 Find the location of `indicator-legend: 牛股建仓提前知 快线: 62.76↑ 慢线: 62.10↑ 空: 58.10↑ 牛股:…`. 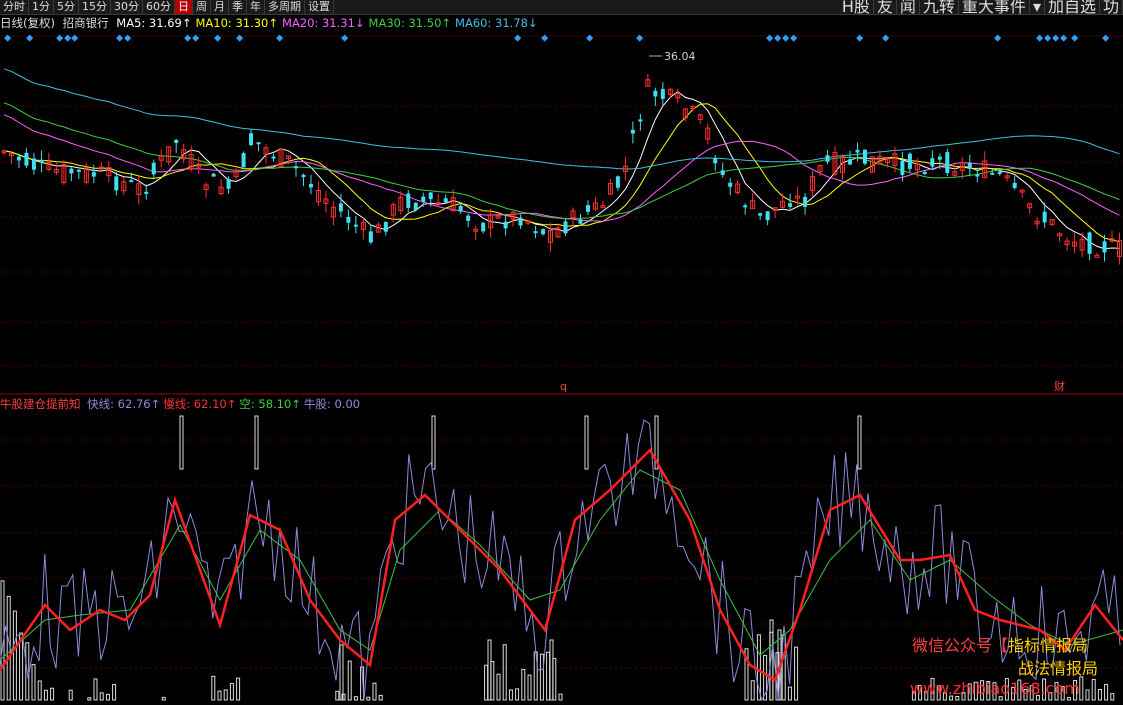

indicator-legend: 牛股建仓提前知 快线: 62.76↑ 慢线: 62.10↑ 空: 58.10↑ 牛股:… is located at coordinates (183, 404).